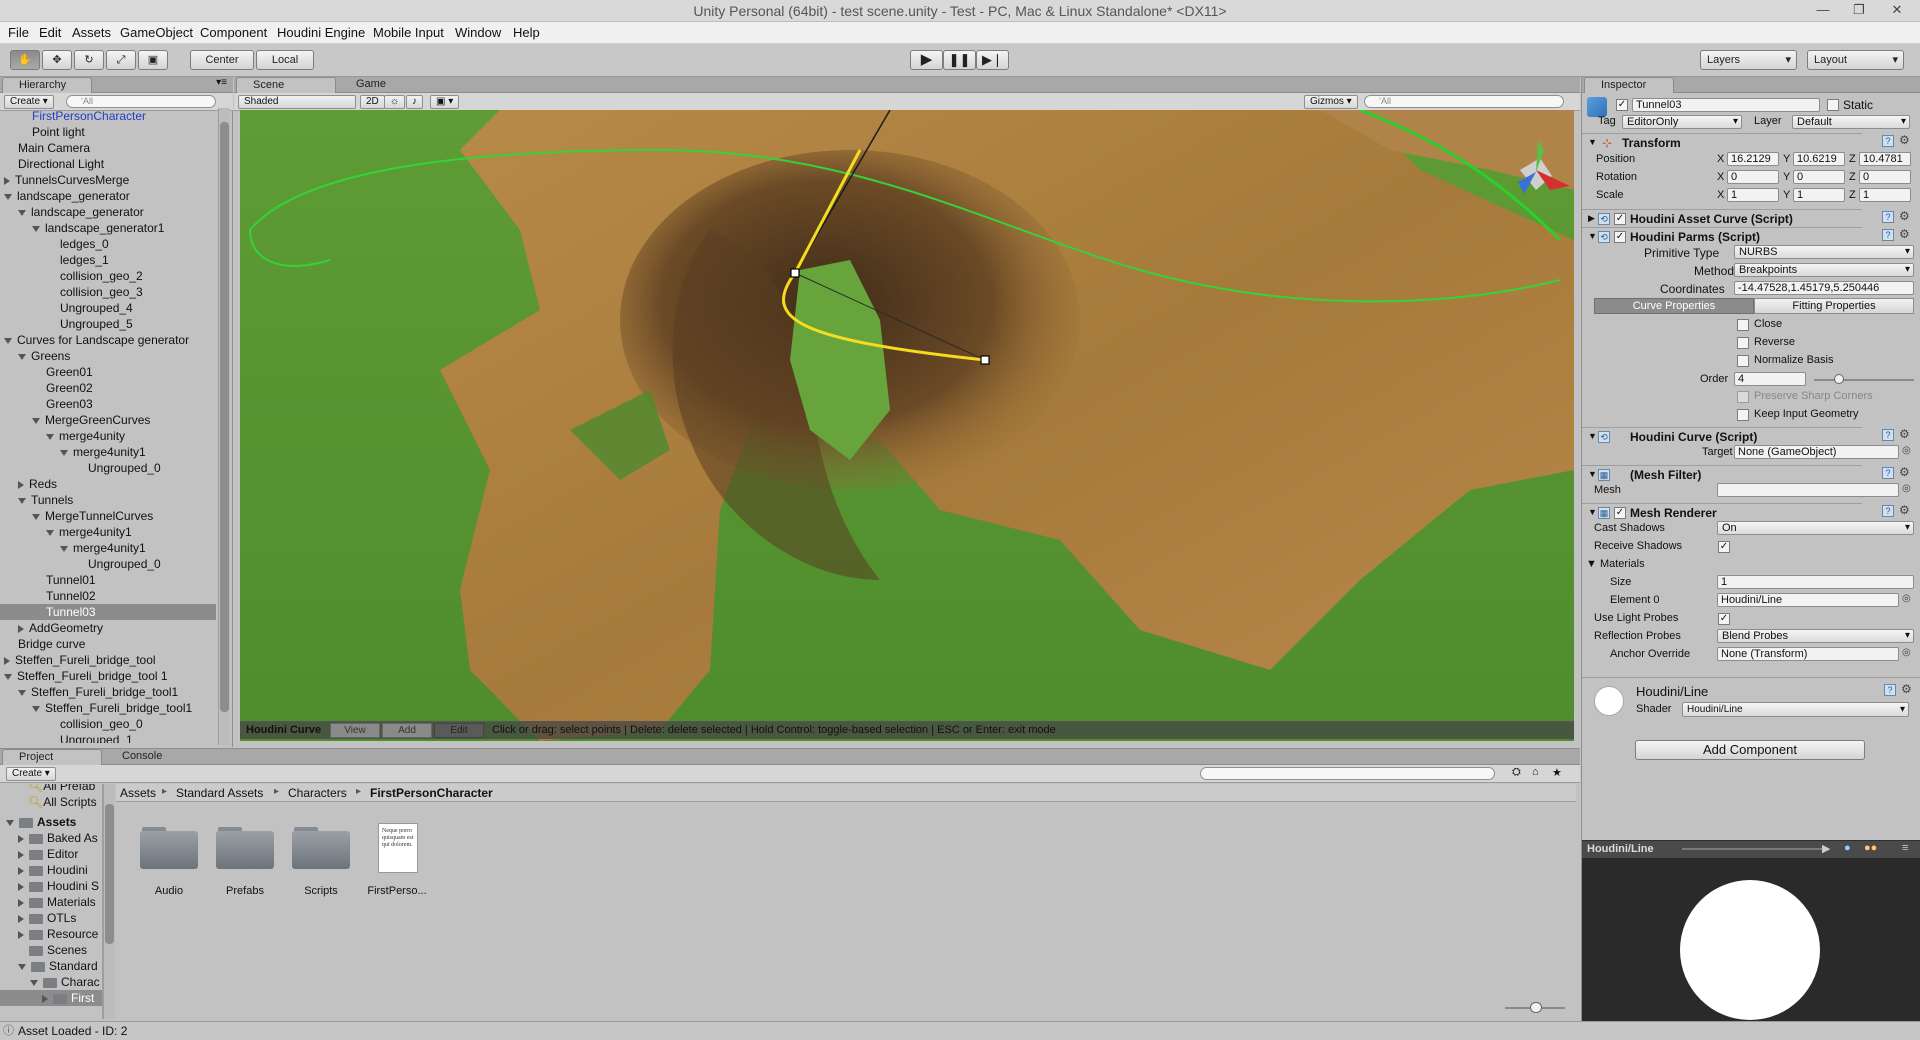  I want to click on tab-project: Project, so click(52, 757).